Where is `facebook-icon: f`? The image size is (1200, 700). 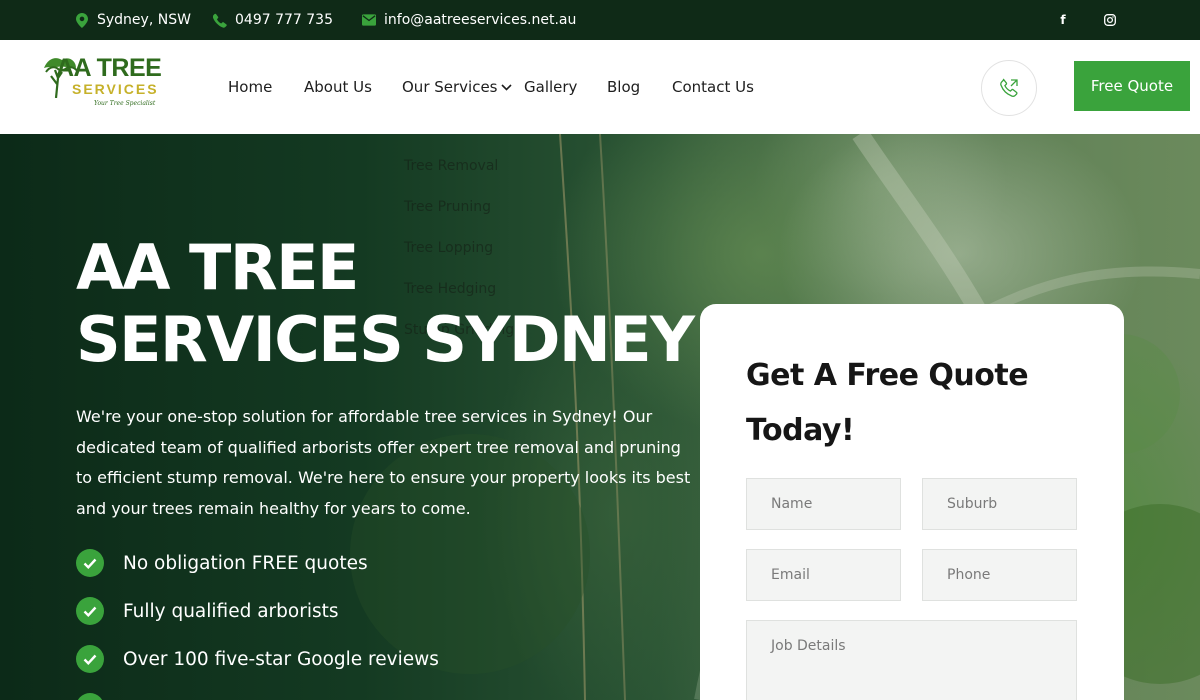 facebook-icon: f is located at coordinates (1063, 20).